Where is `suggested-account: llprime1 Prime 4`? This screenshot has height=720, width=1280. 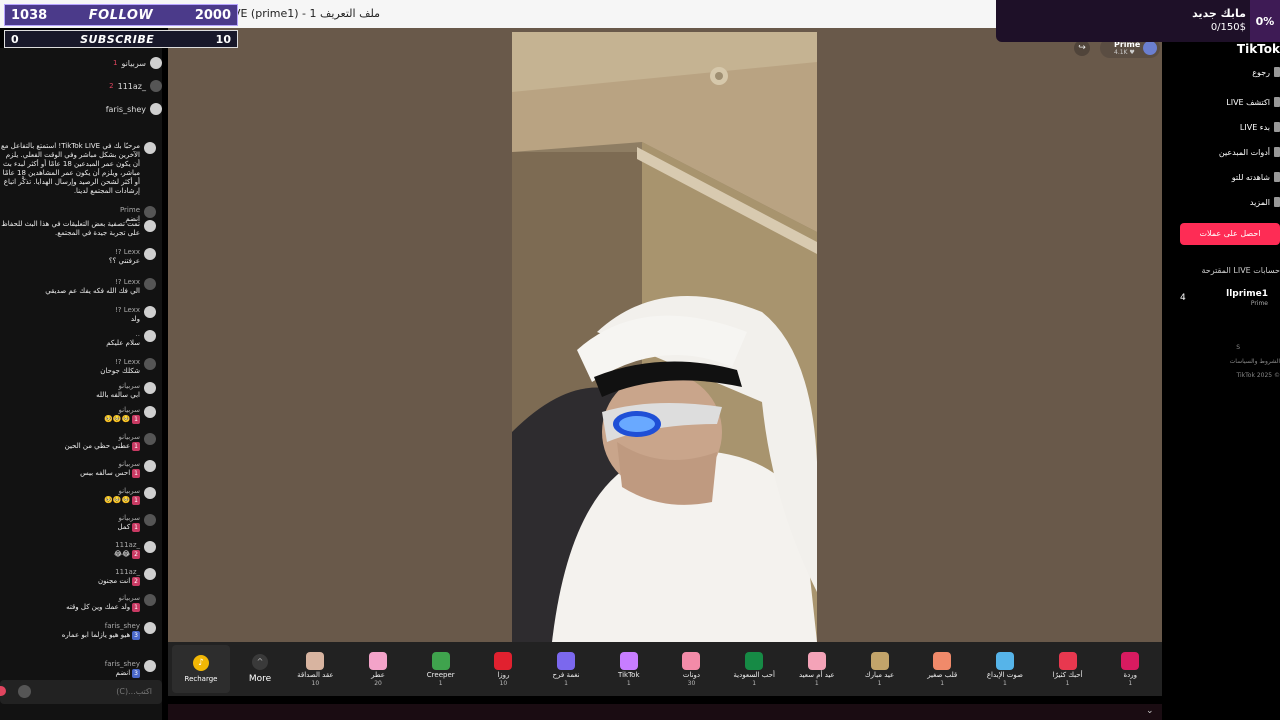 suggested-account: llprime1 Prime 4 is located at coordinates (1227, 300).